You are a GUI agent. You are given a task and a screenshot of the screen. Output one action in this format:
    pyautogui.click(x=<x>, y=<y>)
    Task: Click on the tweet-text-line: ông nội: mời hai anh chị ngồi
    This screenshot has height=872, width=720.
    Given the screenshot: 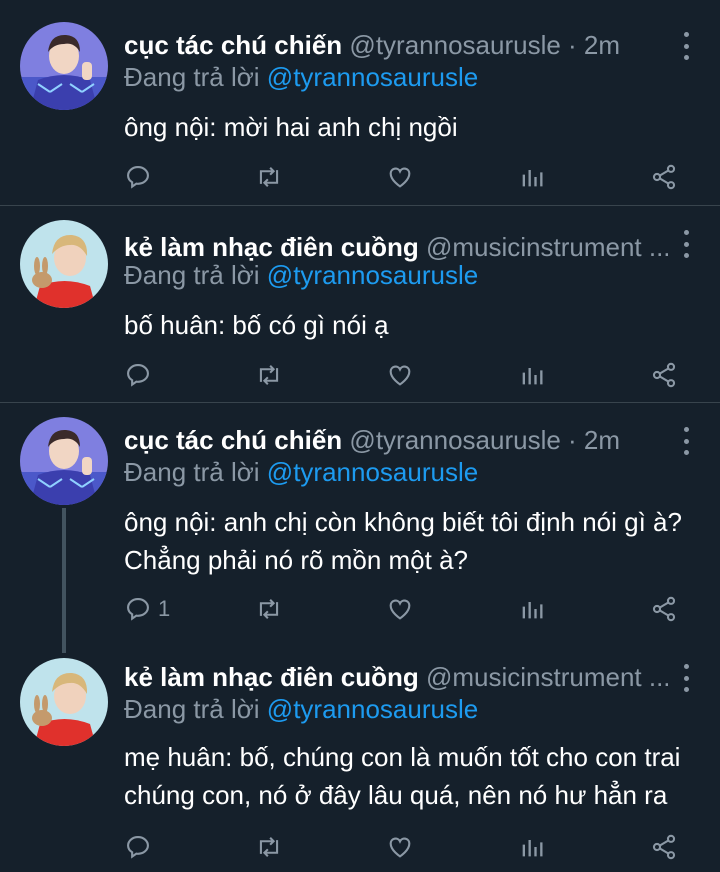 What is the action you would take?
    pyautogui.click(x=291, y=127)
    